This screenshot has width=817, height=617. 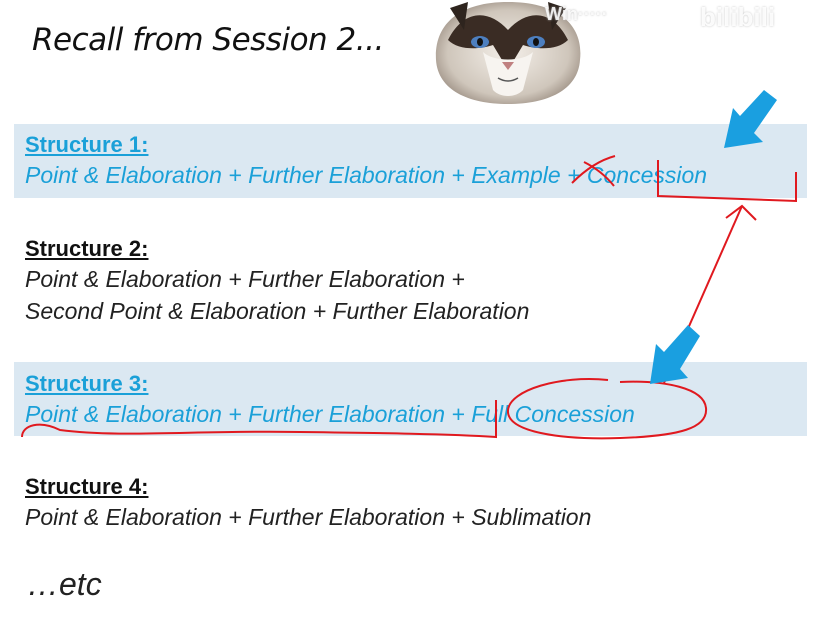 What do you see at coordinates (87, 486) in the screenshot?
I see `structure-4-heading: Structure 4:` at bounding box center [87, 486].